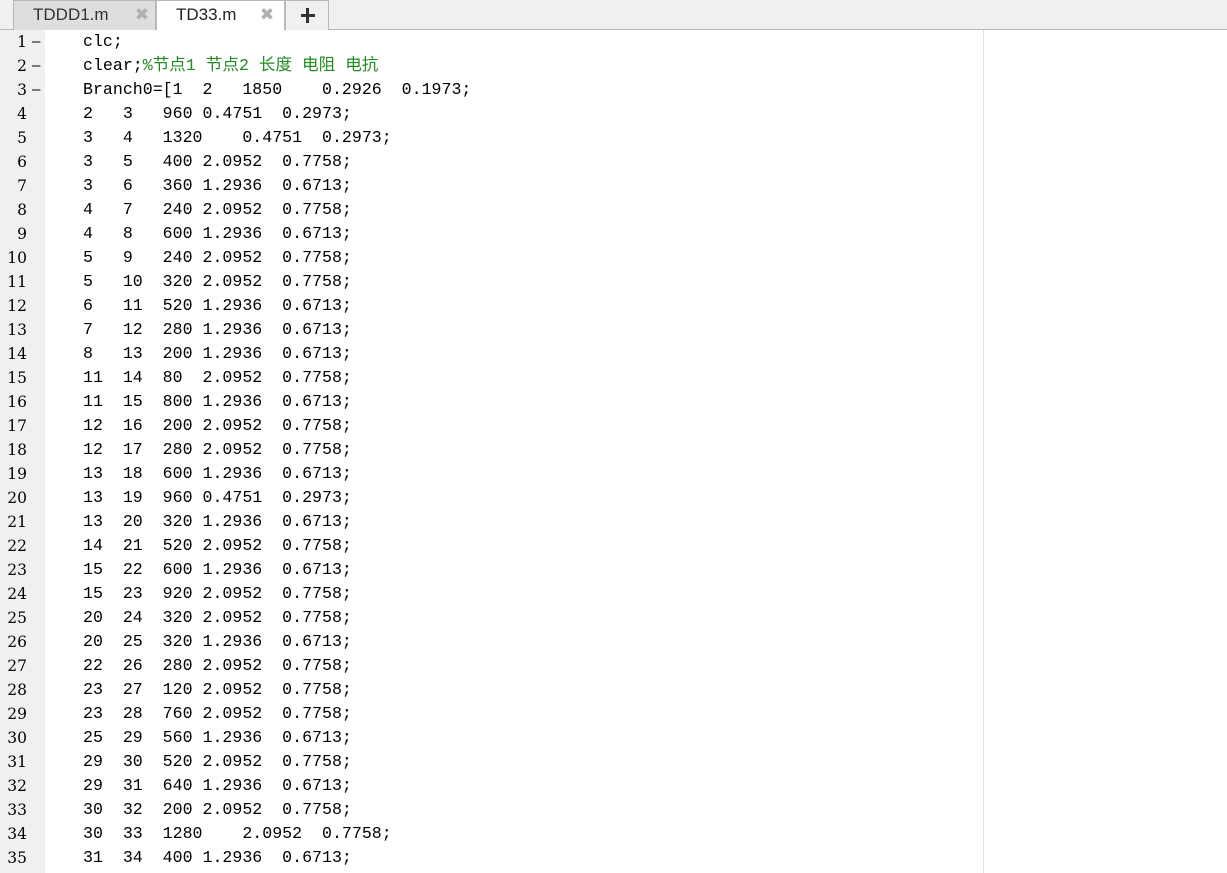  Describe the element at coordinates (217, 641) in the screenshot. I see `code-statement: 20 25 320 1.2936 0.6713;` at that location.